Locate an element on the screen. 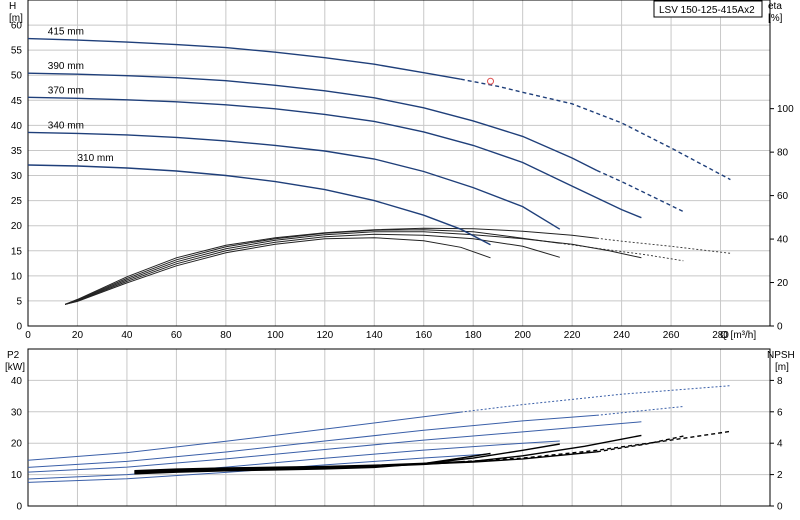 This screenshot has width=800, height=520. power-axis-label: P2 is located at coordinates (13, 355).